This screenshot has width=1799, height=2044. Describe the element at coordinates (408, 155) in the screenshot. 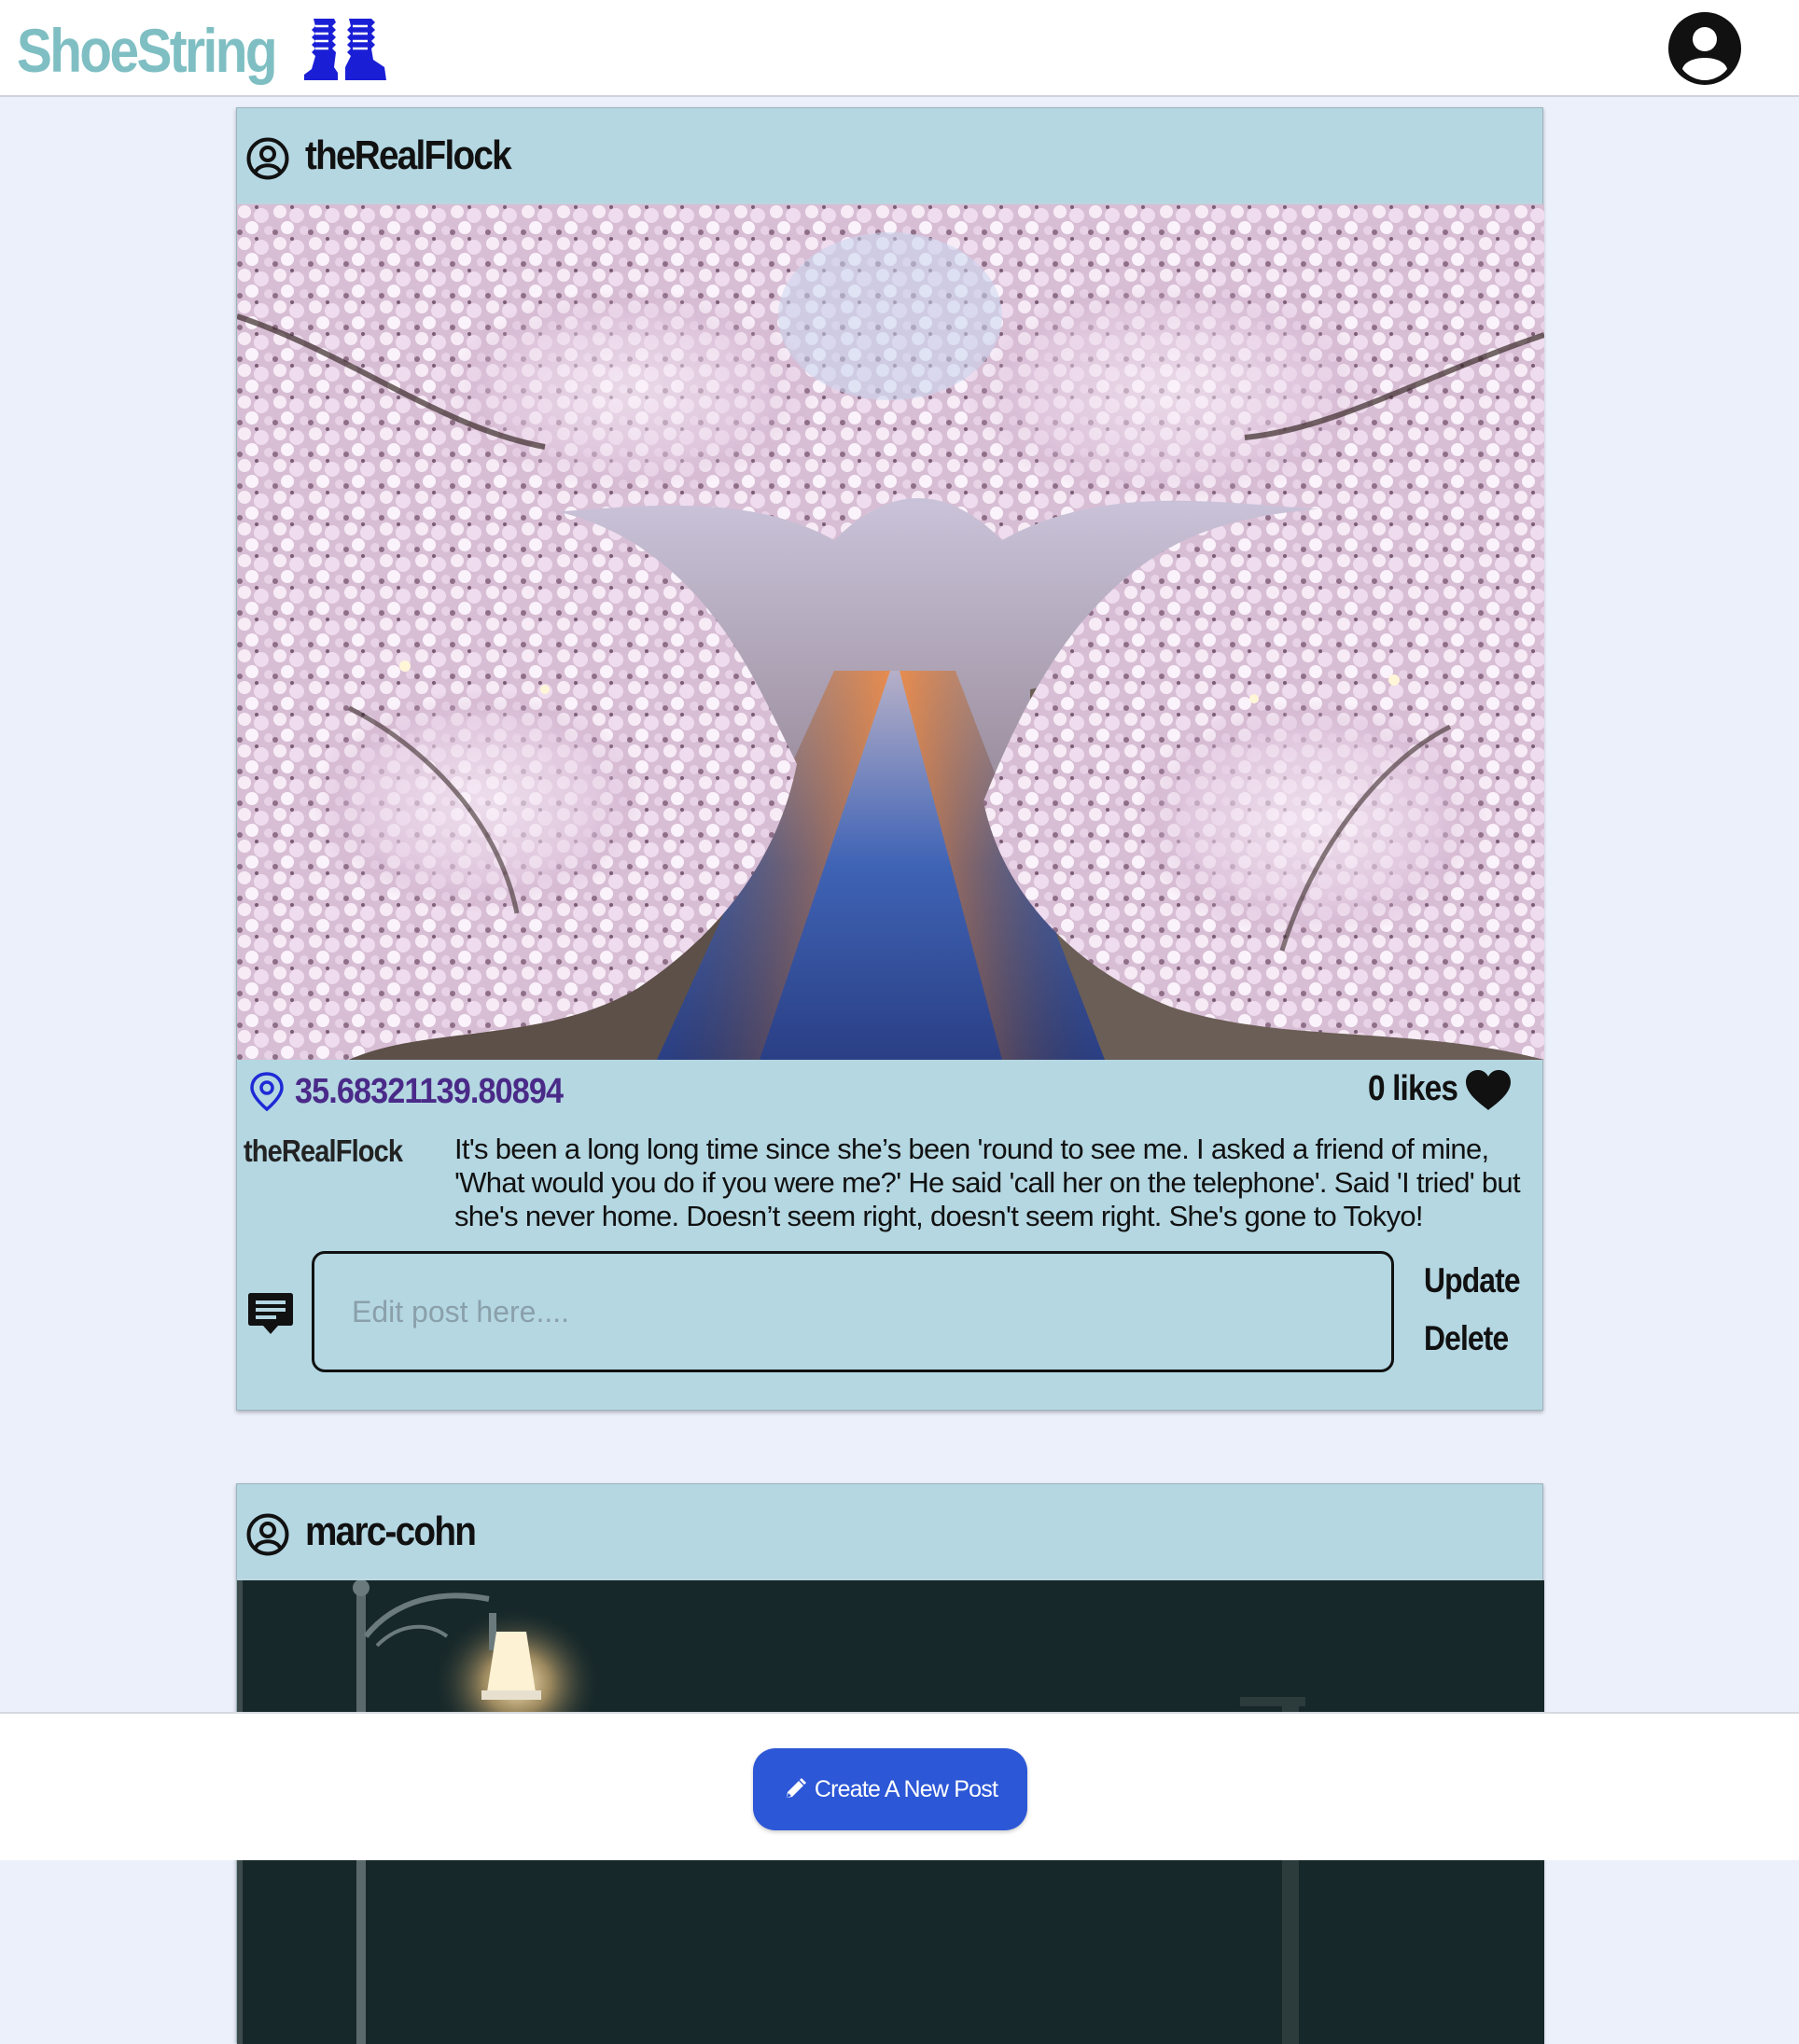

I see `post-username: theRealFlock` at that location.